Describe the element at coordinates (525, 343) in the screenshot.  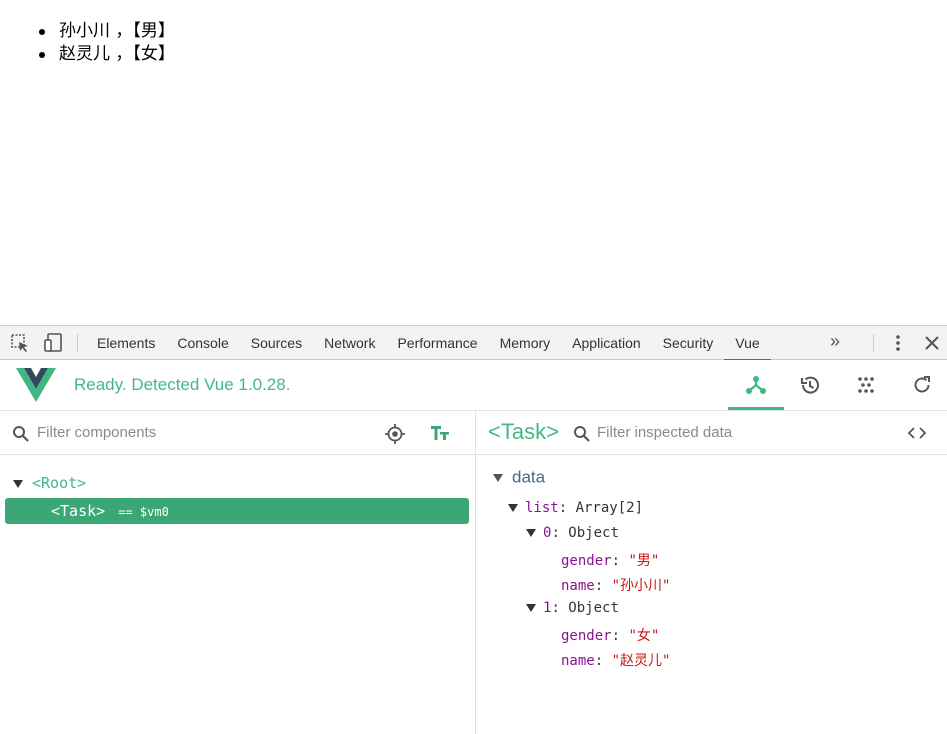
I see `tab-memory: Memory` at that location.